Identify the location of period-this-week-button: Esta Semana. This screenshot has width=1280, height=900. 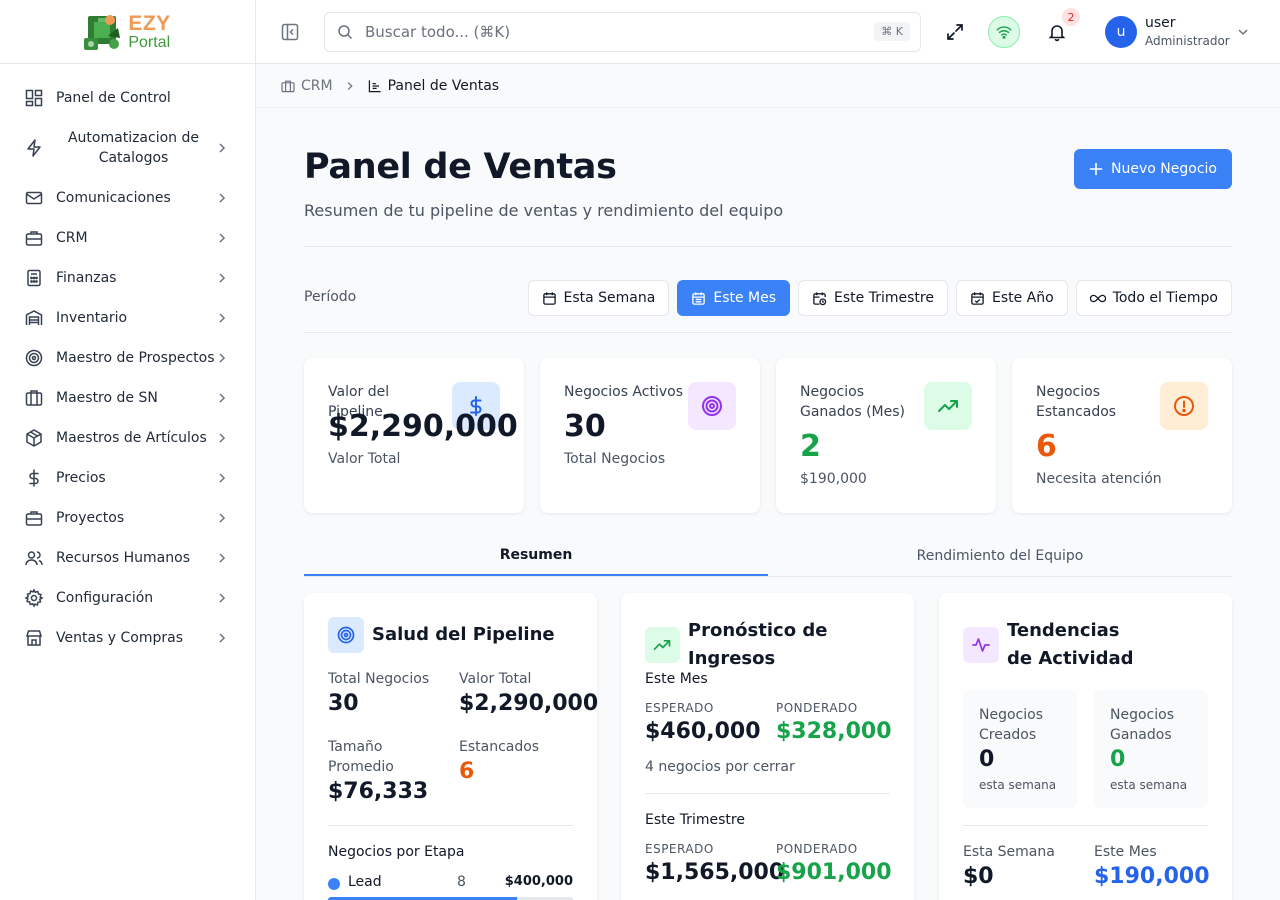
(598, 298).